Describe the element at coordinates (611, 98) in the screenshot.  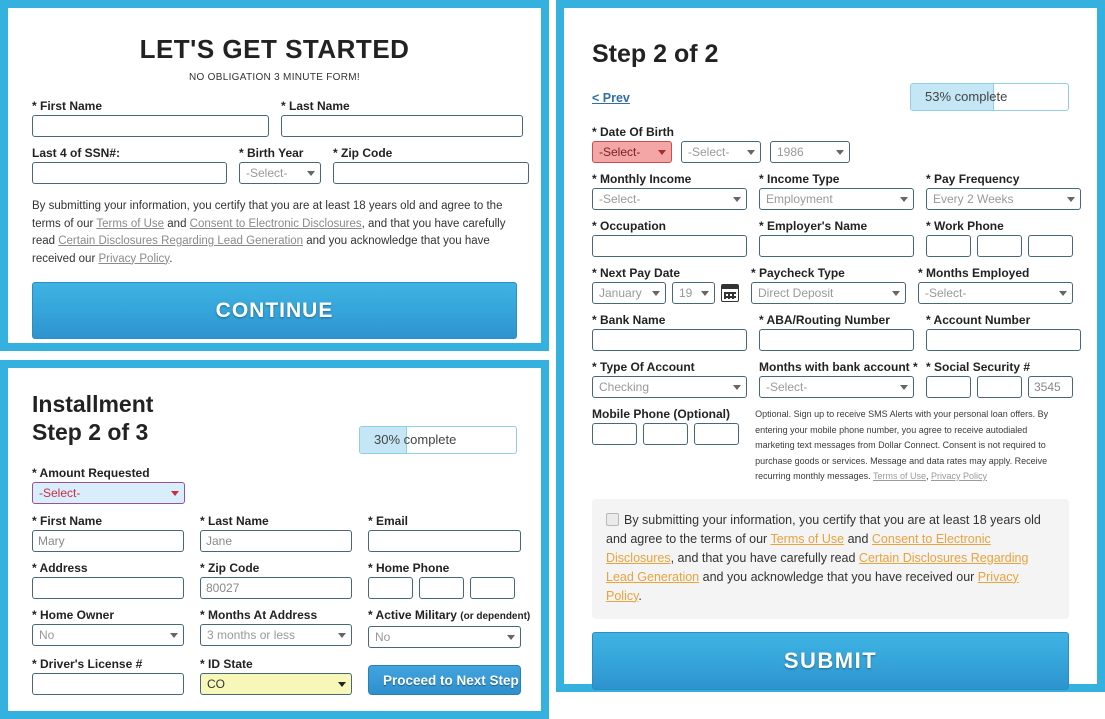
I see `prev-link: < Prev` at that location.